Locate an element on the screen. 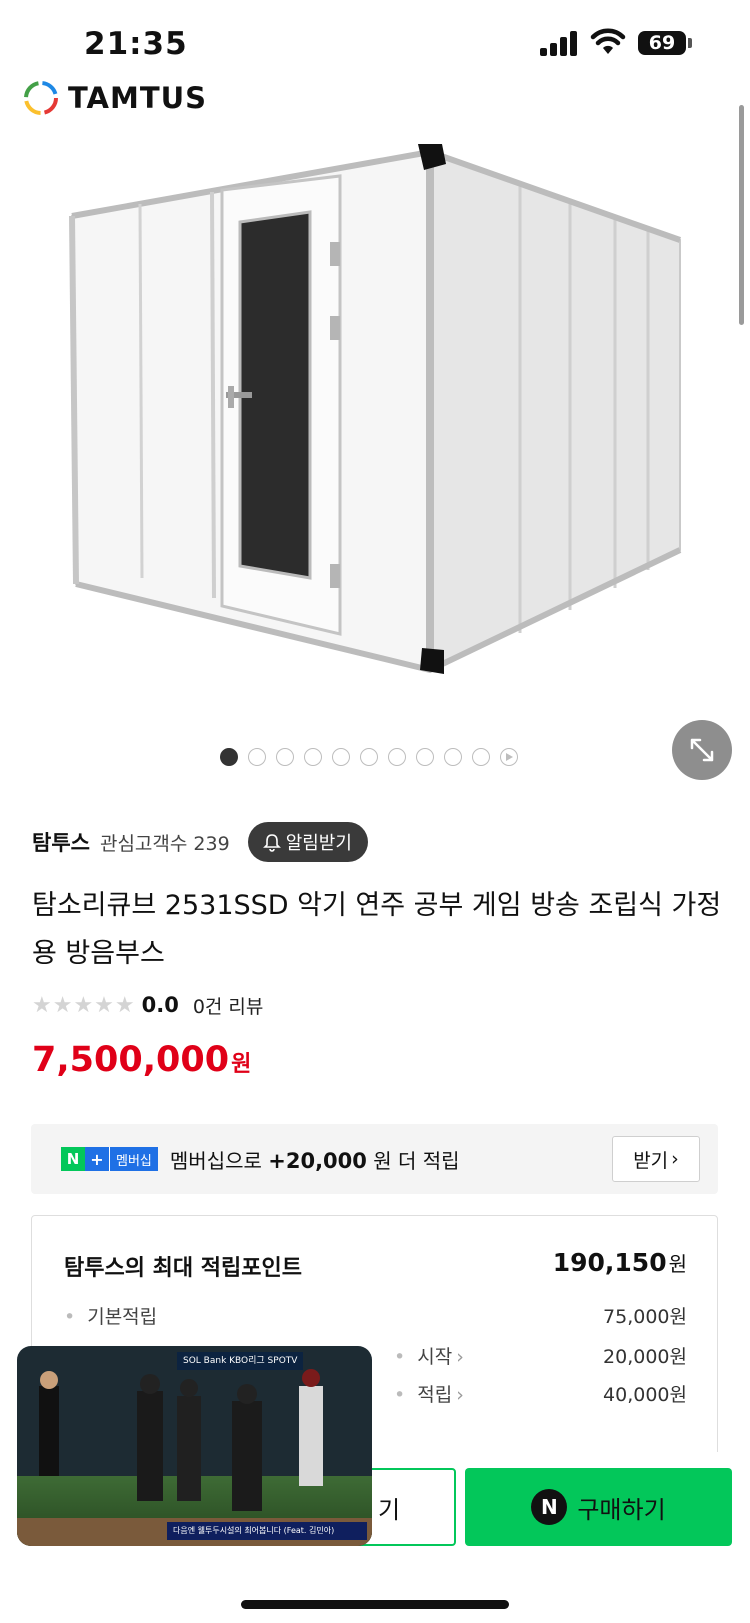 The width and height of the screenshot is (750, 1623). gallery-video-dot is located at coordinates (509, 757).